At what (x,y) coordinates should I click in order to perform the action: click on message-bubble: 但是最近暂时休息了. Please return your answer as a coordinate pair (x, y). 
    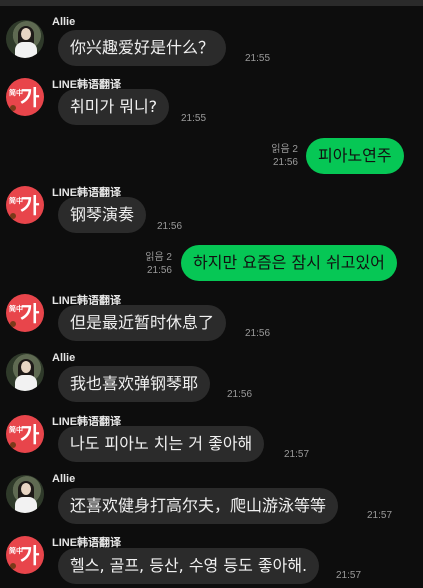
    Looking at the image, I should click on (142, 323).